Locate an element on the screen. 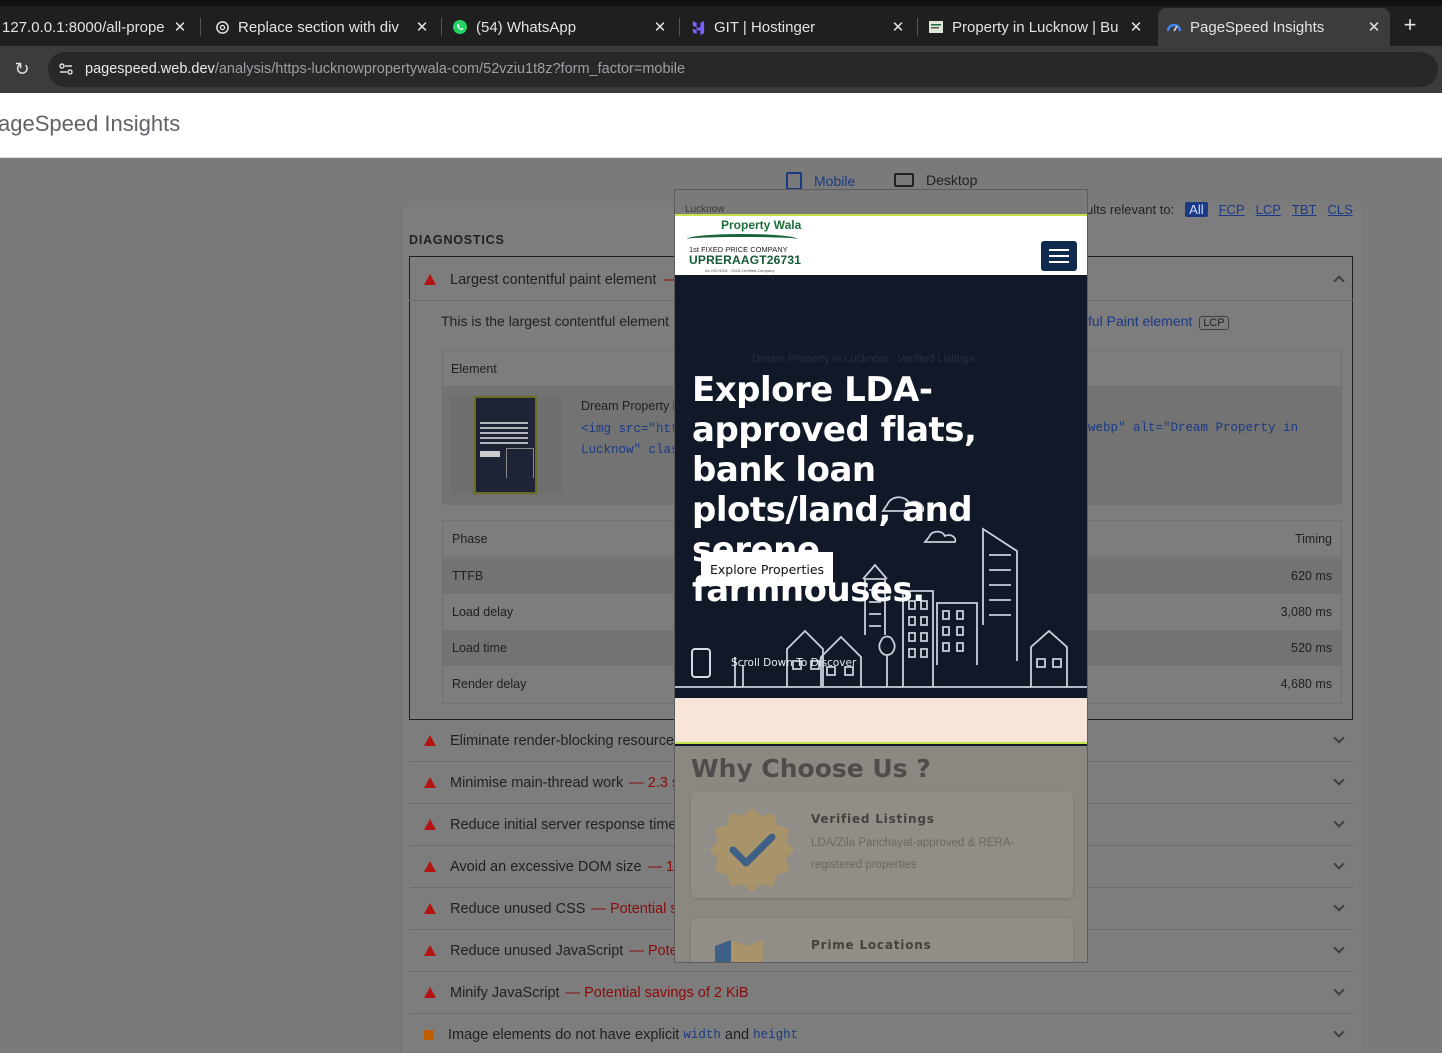  tab-pagespeed: PageSpeed Insights ✕ is located at coordinates (1274, 27).